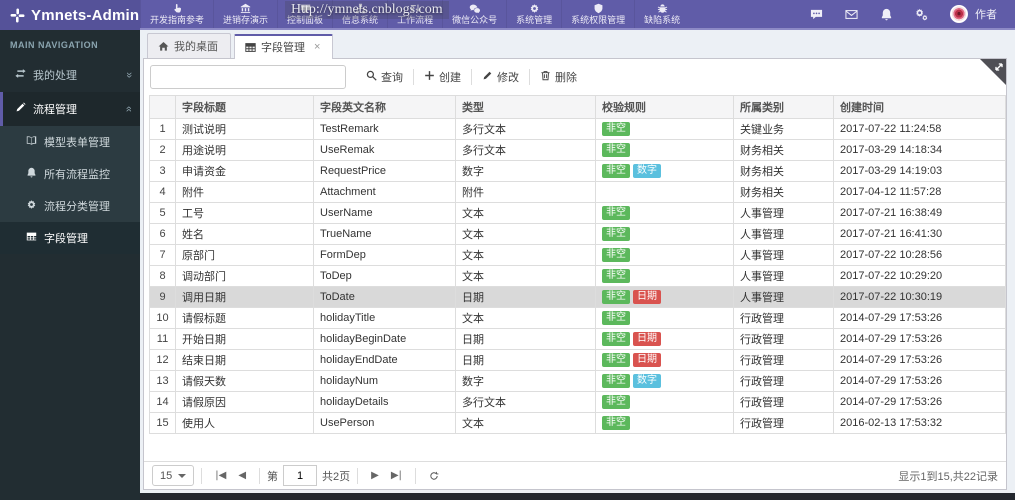 The image size is (1015, 500). What do you see at coordinates (384, 402) in the screenshot?
I see `cell-field-english-name: holidayDetails` at bounding box center [384, 402].